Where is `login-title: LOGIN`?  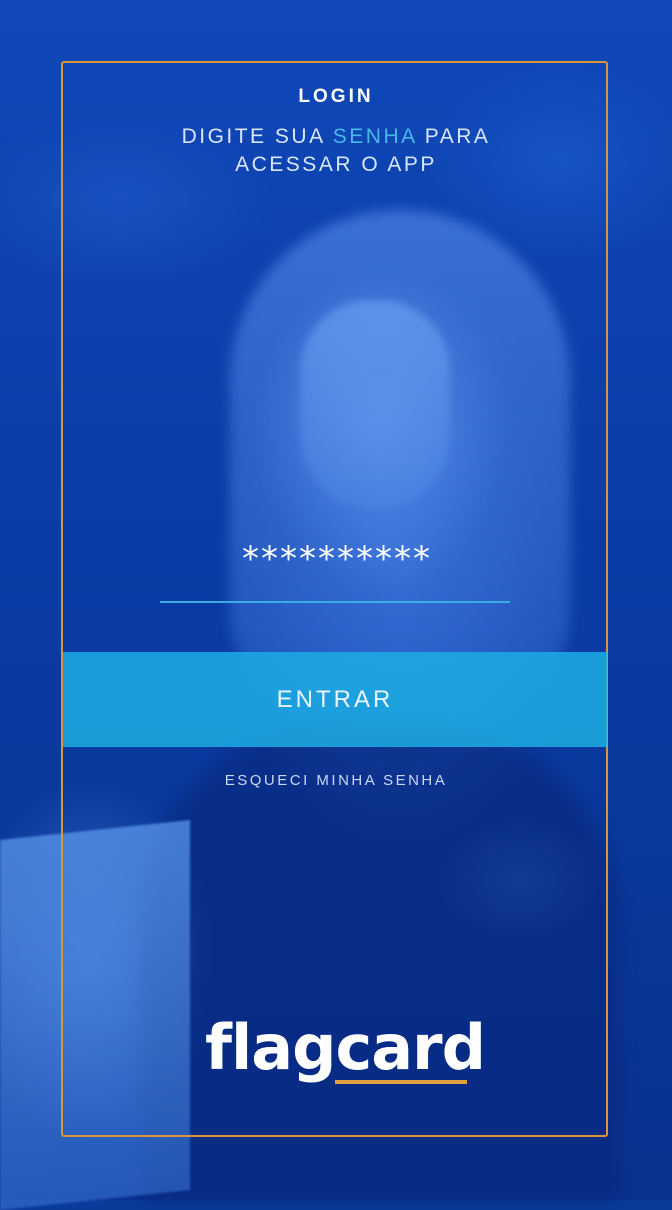 login-title: LOGIN is located at coordinates (336, 96).